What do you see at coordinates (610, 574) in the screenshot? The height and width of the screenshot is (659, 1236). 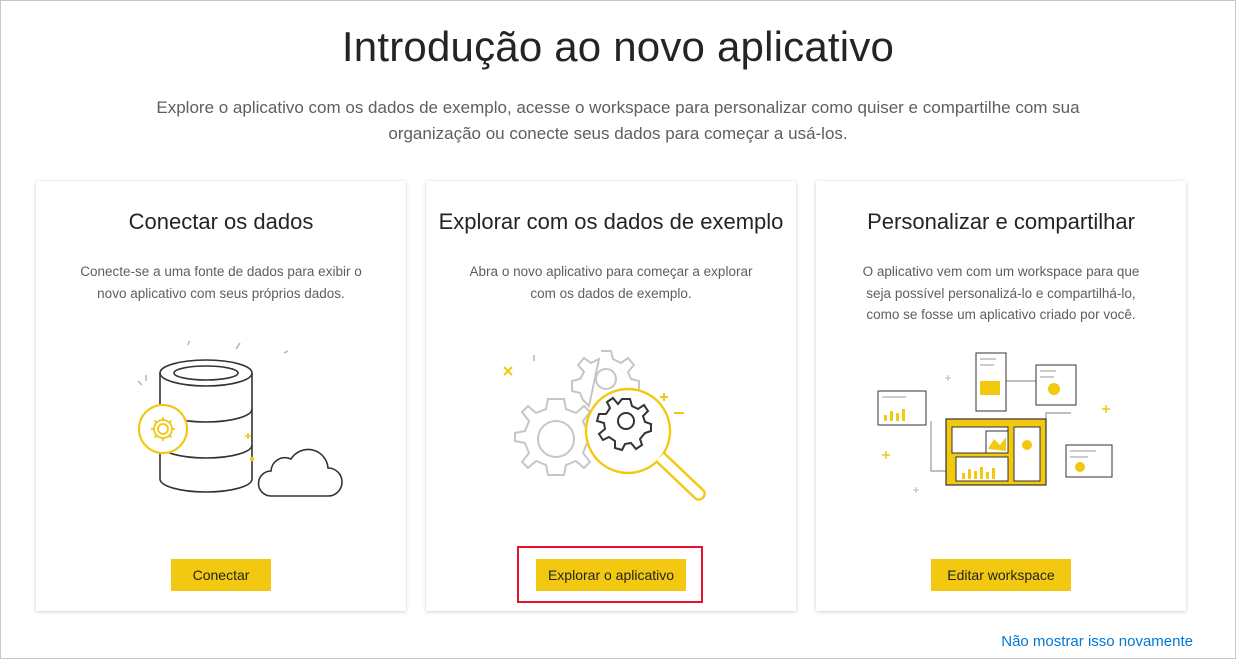 I see `highlight-box` at bounding box center [610, 574].